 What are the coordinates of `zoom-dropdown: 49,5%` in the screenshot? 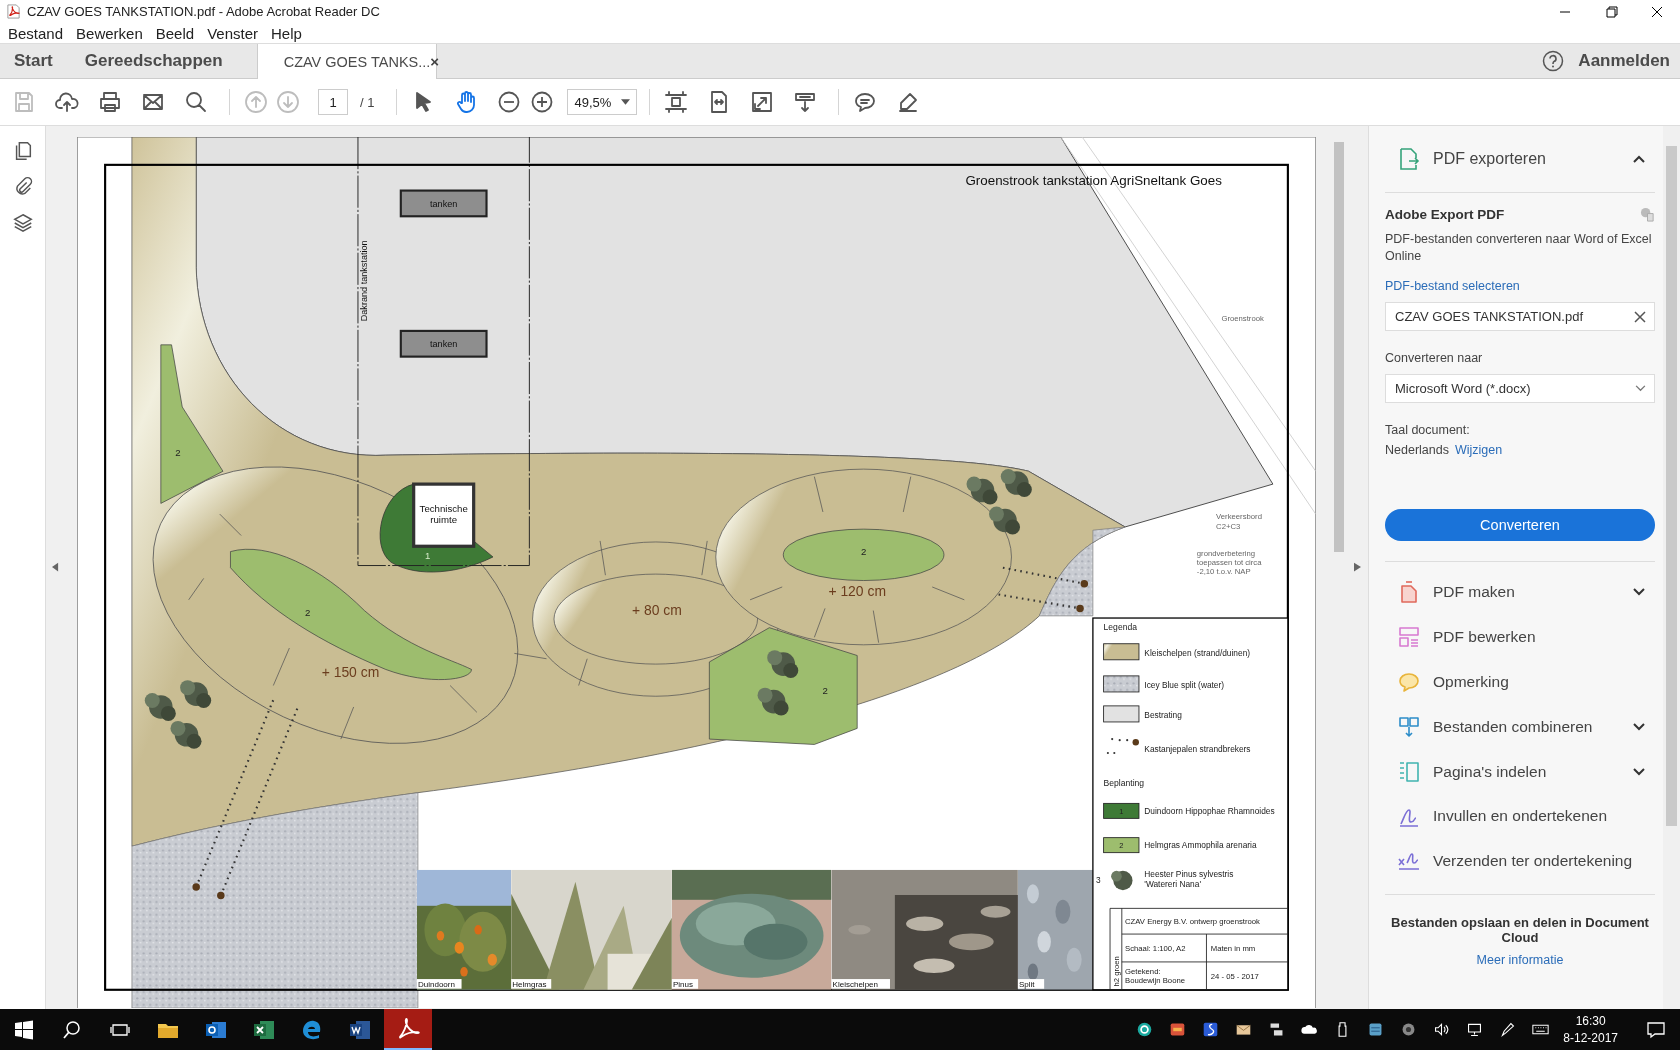 It's located at (602, 102).